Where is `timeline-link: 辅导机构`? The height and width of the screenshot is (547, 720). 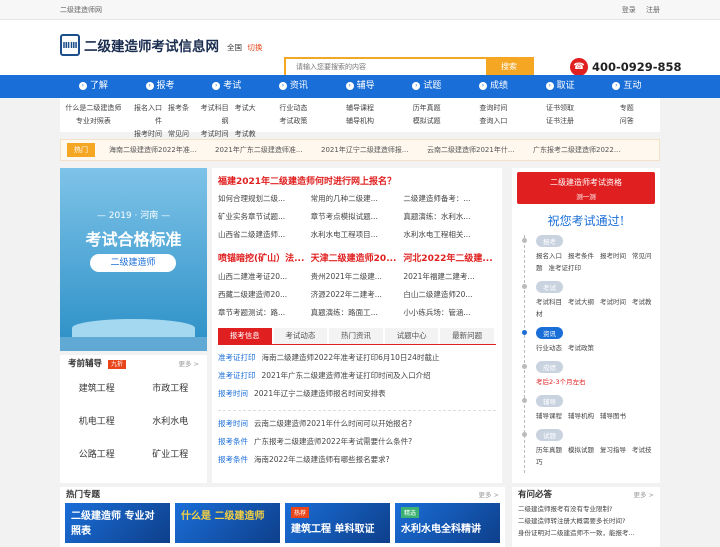
timeline-link: 辅导机构 is located at coordinates (581, 416).